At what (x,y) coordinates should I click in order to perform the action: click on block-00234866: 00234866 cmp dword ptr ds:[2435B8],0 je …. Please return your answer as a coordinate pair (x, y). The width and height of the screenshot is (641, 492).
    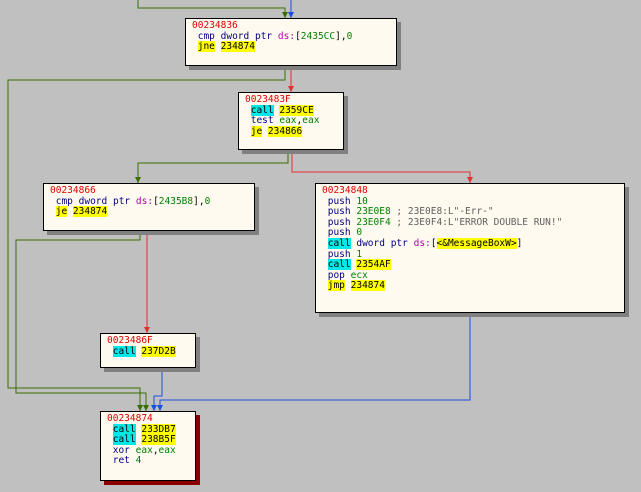
    Looking at the image, I should click on (149, 207).